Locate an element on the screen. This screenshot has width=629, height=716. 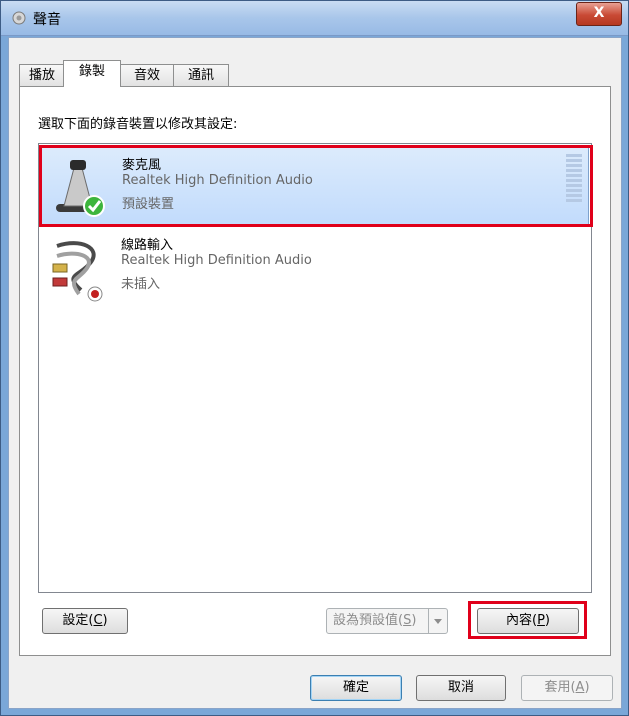
apply-button: 套用(A) is located at coordinates (567, 688).